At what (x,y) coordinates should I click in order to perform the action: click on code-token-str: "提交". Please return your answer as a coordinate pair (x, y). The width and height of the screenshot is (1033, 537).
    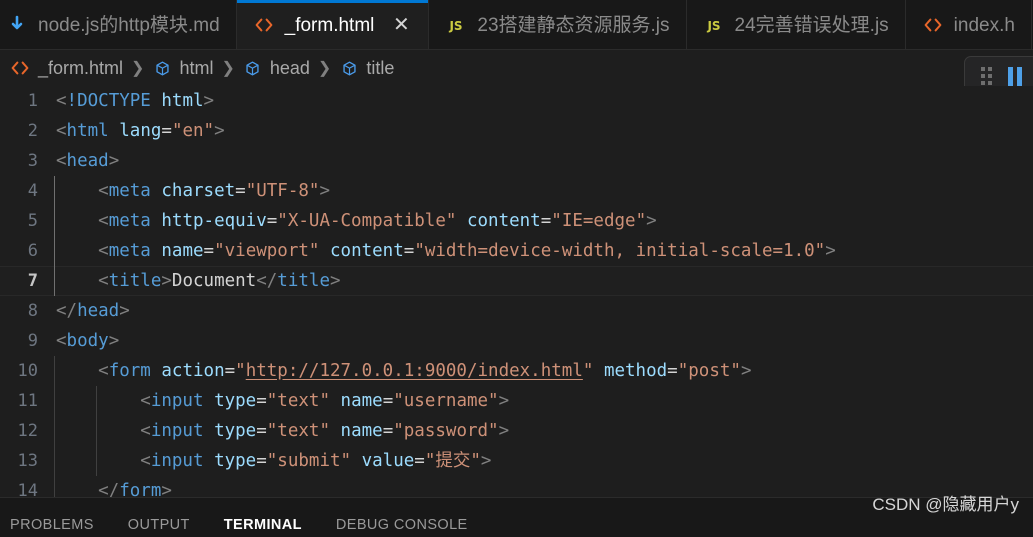
    Looking at the image, I should click on (452, 461).